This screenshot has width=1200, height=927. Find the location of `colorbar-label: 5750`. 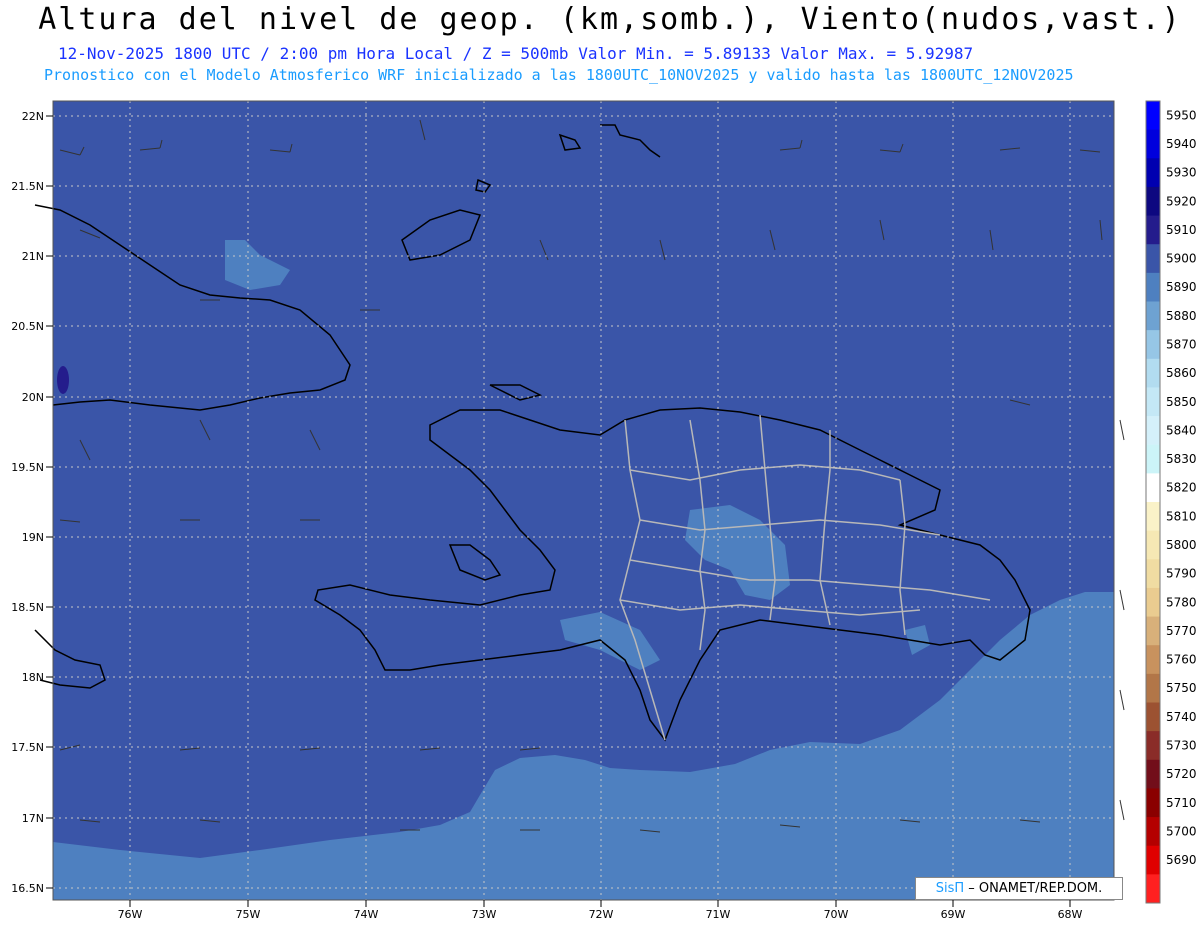

colorbar-label: 5750 is located at coordinates (1181, 688).